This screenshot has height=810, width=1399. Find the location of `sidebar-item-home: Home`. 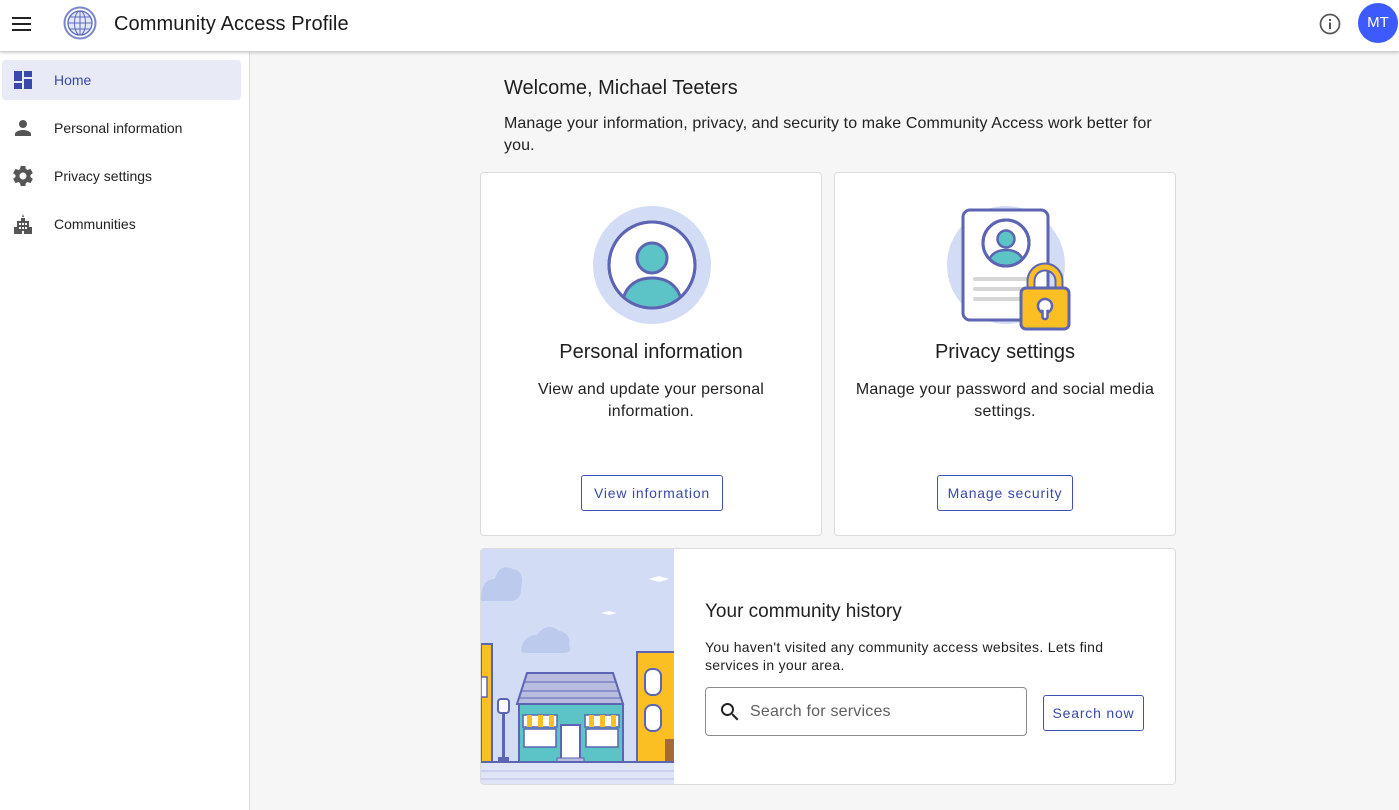

sidebar-item-home: Home is located at coordinates (121, 80).